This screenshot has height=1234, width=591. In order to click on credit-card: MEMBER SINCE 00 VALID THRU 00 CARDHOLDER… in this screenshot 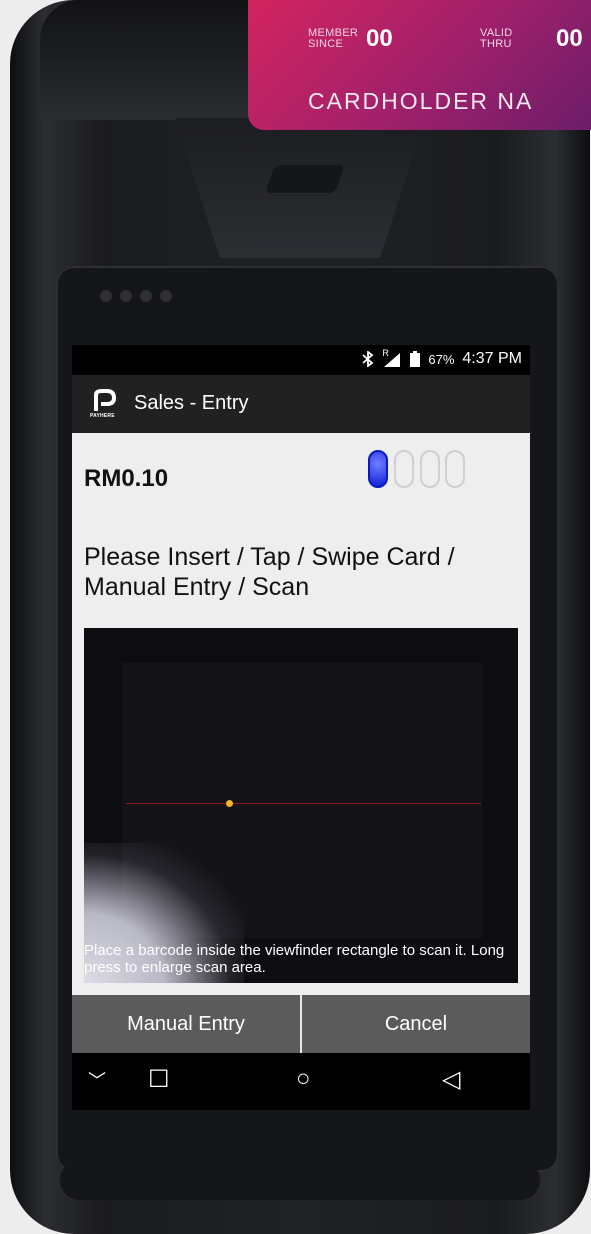, I will do `click(419, 65)`.